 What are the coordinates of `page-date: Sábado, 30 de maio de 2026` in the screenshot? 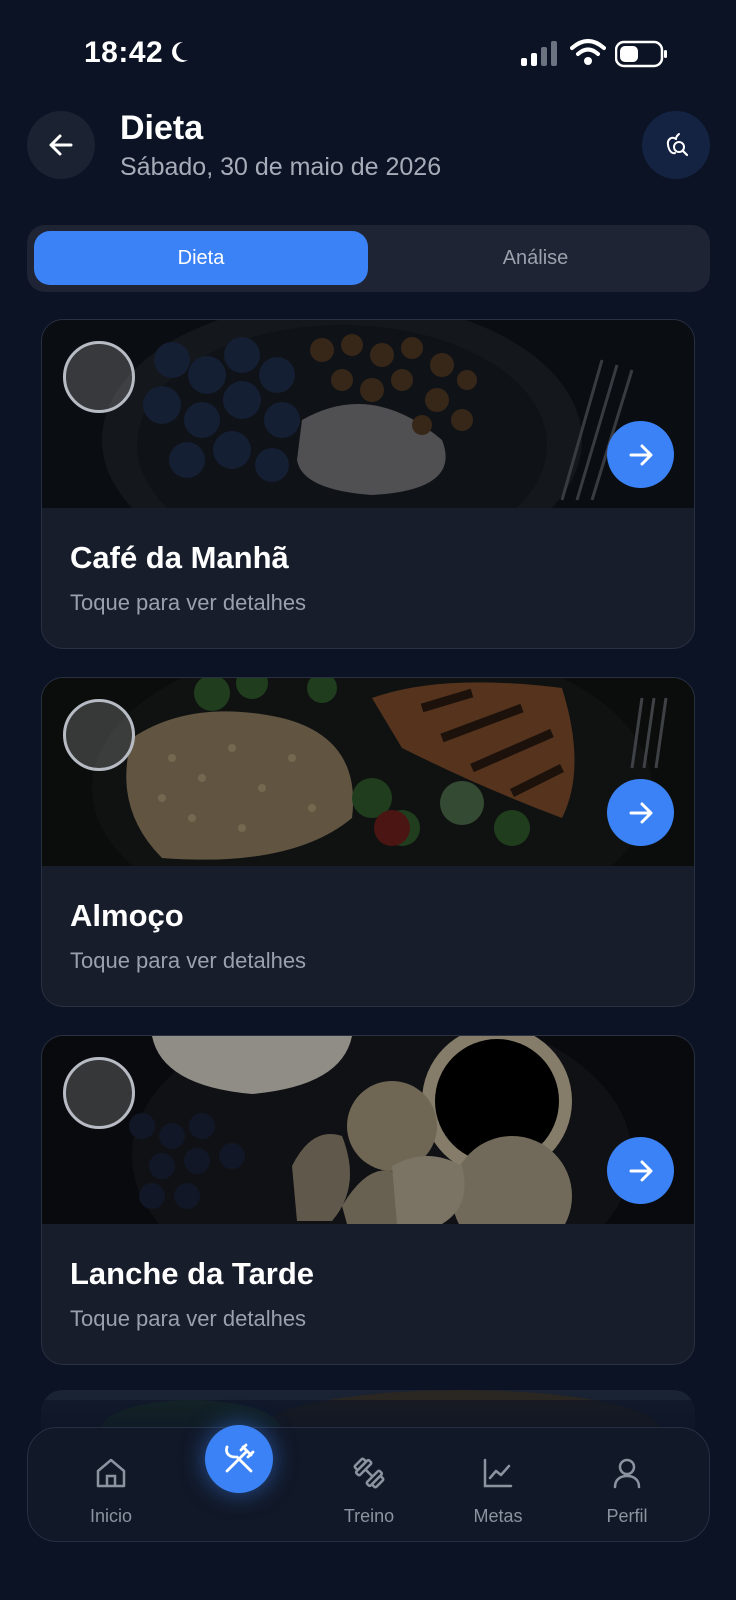 It's located at (281, 167).